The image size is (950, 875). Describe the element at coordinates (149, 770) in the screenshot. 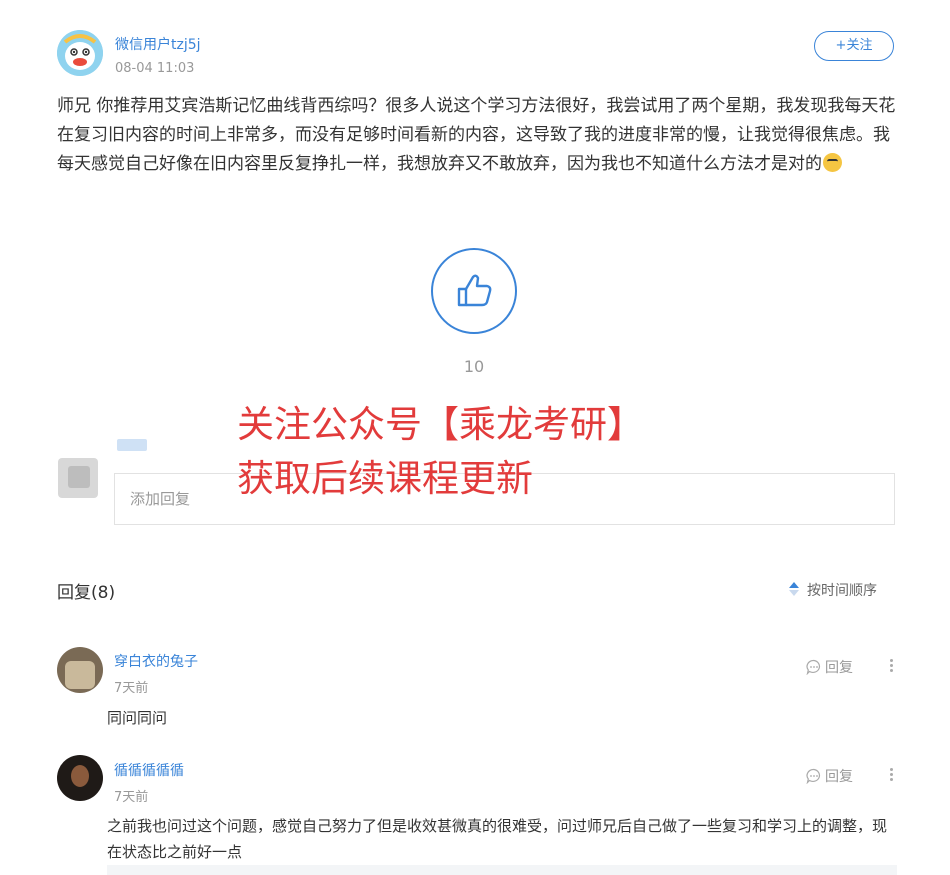

I see `reply-author: 循循循循循` at that location.